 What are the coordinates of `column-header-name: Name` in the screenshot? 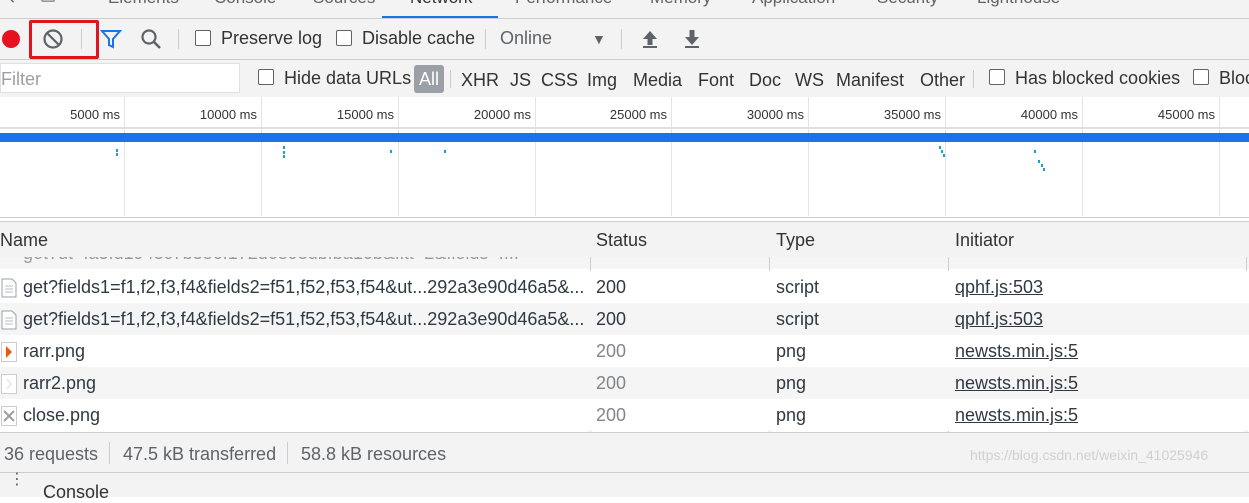 It's located at (24, 240).